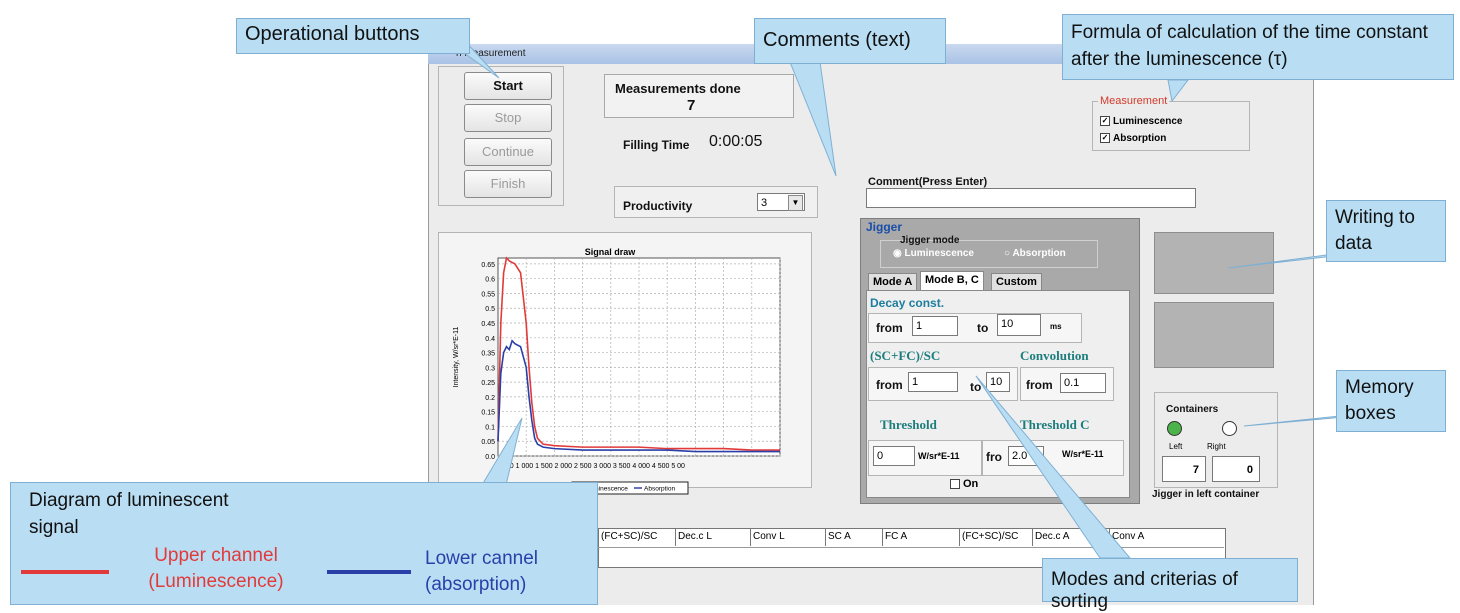 The height and width of the screenshot is (613, 1460). Describe the element at coordinates (482, 571) in the screenshot. I see `lower-channel-label: Lower cannel (absorption)` at that location.